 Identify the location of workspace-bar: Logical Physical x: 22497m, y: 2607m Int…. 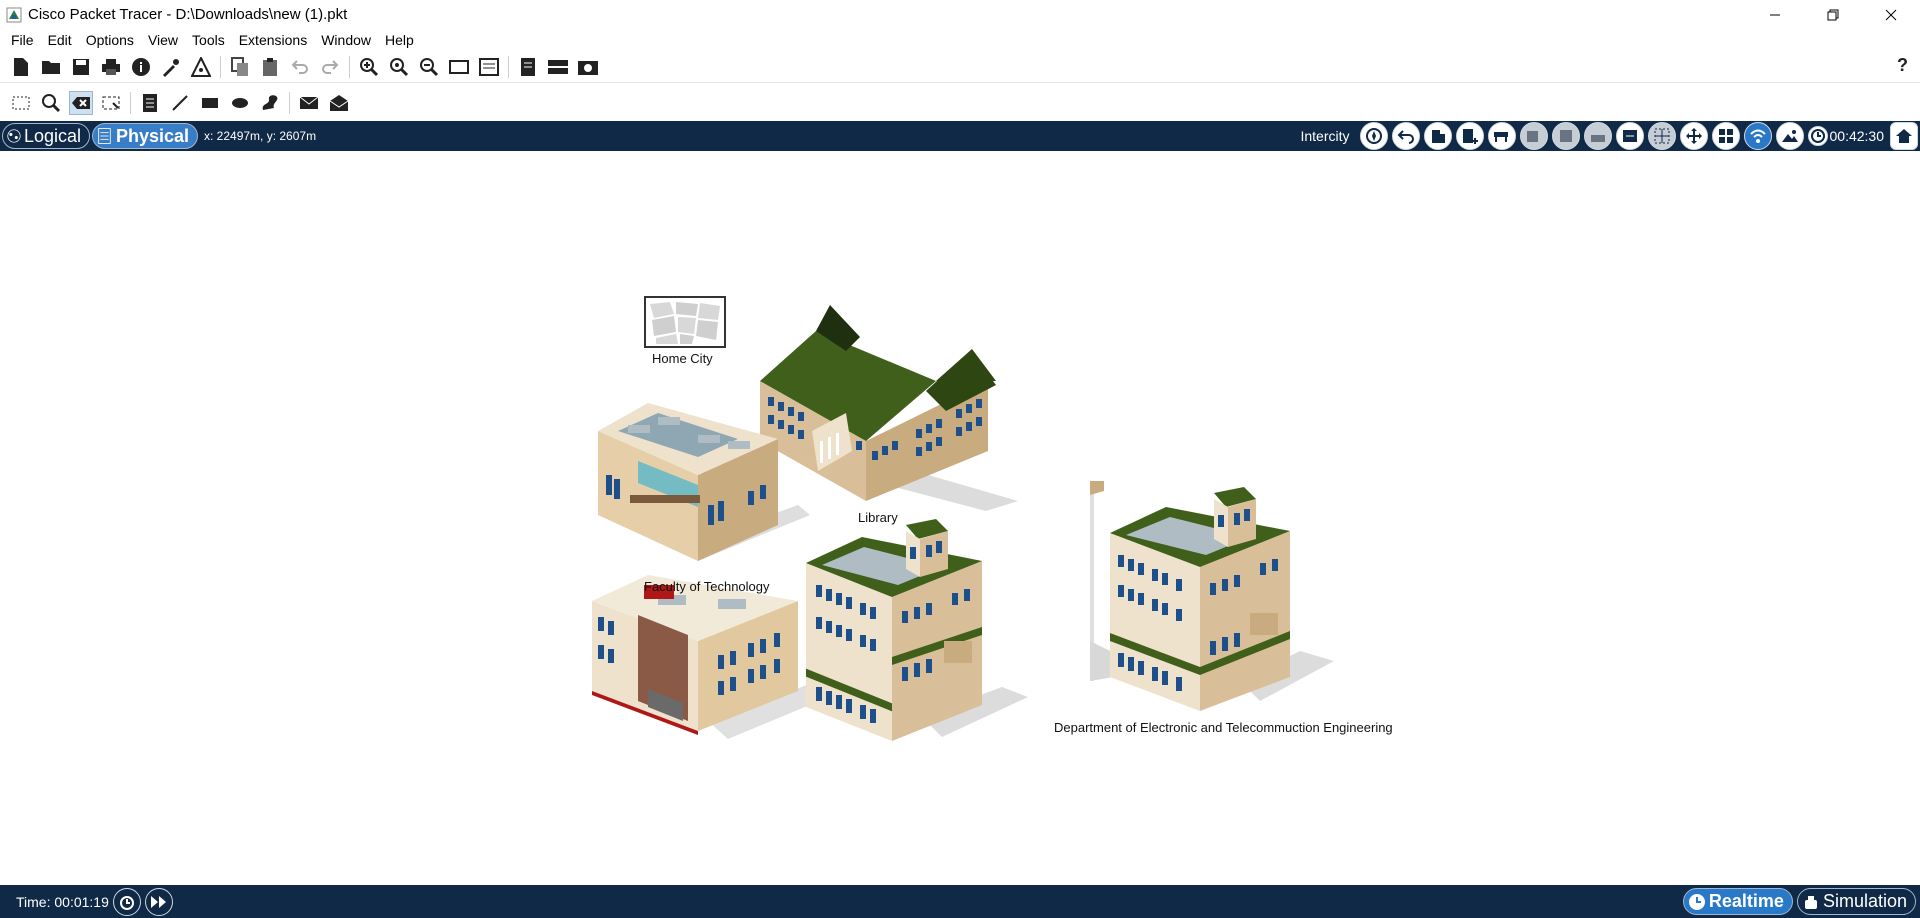
(960, 136).